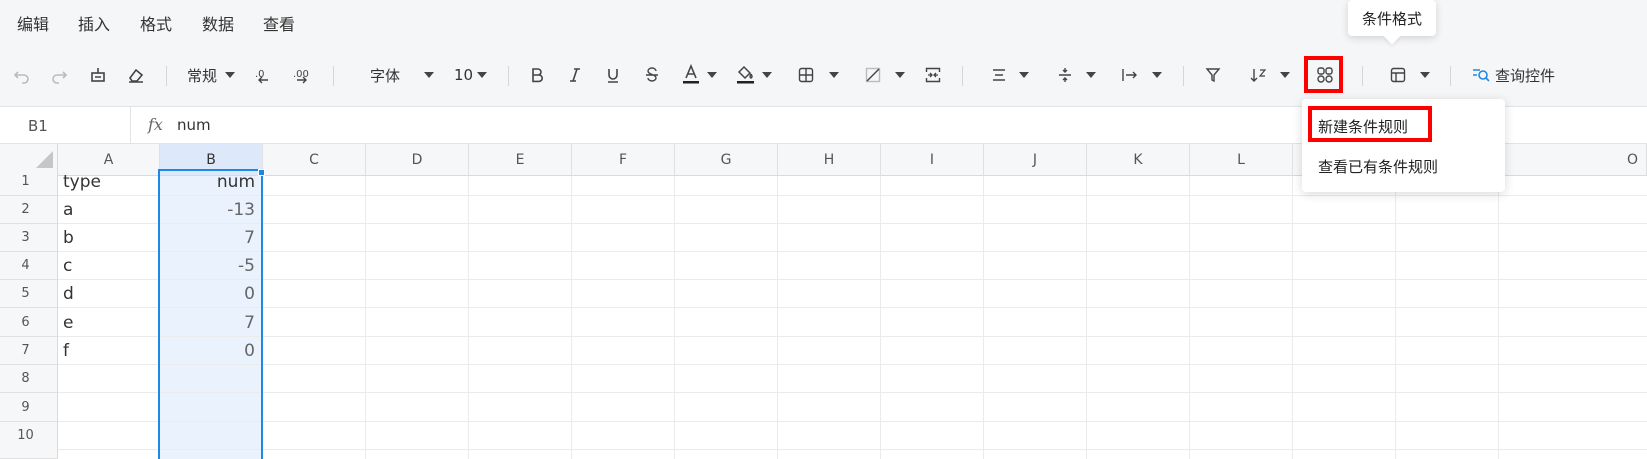 This screenshot has width=1647, height=459. I want to click on cell-a4: c, so click(109, 266).